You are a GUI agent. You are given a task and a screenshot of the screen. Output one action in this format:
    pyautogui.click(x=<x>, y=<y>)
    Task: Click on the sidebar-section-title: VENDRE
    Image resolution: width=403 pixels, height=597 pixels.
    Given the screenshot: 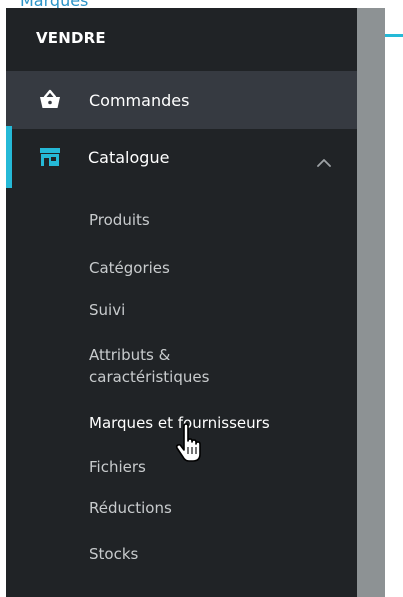 What is the action you would take?
    pyautogui.click(x=71, y=38)
    